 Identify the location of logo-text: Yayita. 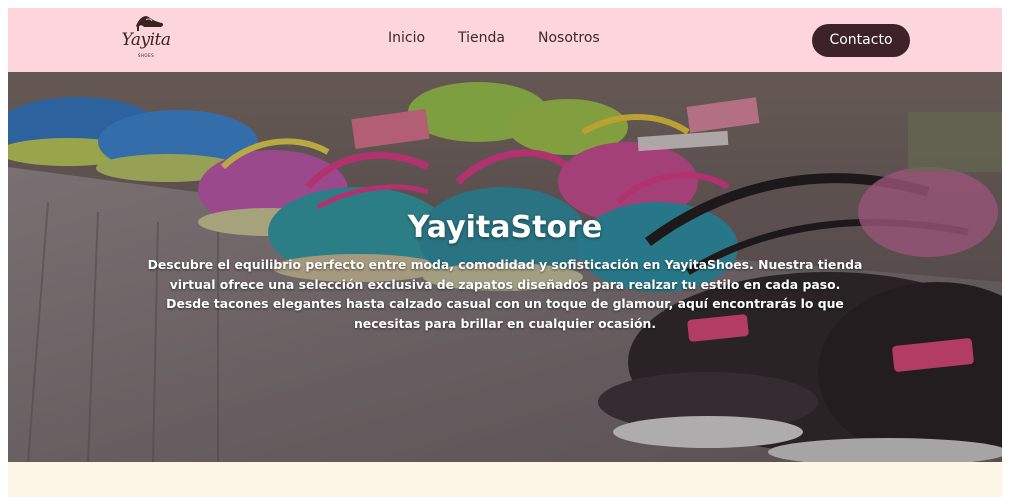
(146, 40).